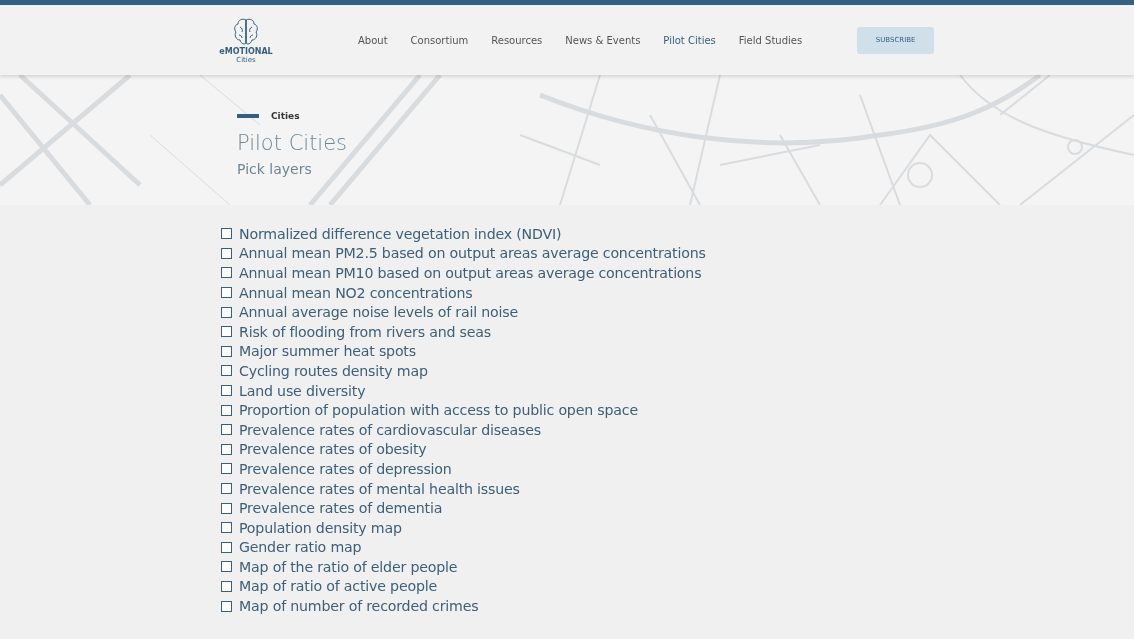 This screenshot has height=639, width=1134. Describe the element at coordinates (345, 468) in the screenshot. I see `layer-label: Prevalence rates of depression` at that location.